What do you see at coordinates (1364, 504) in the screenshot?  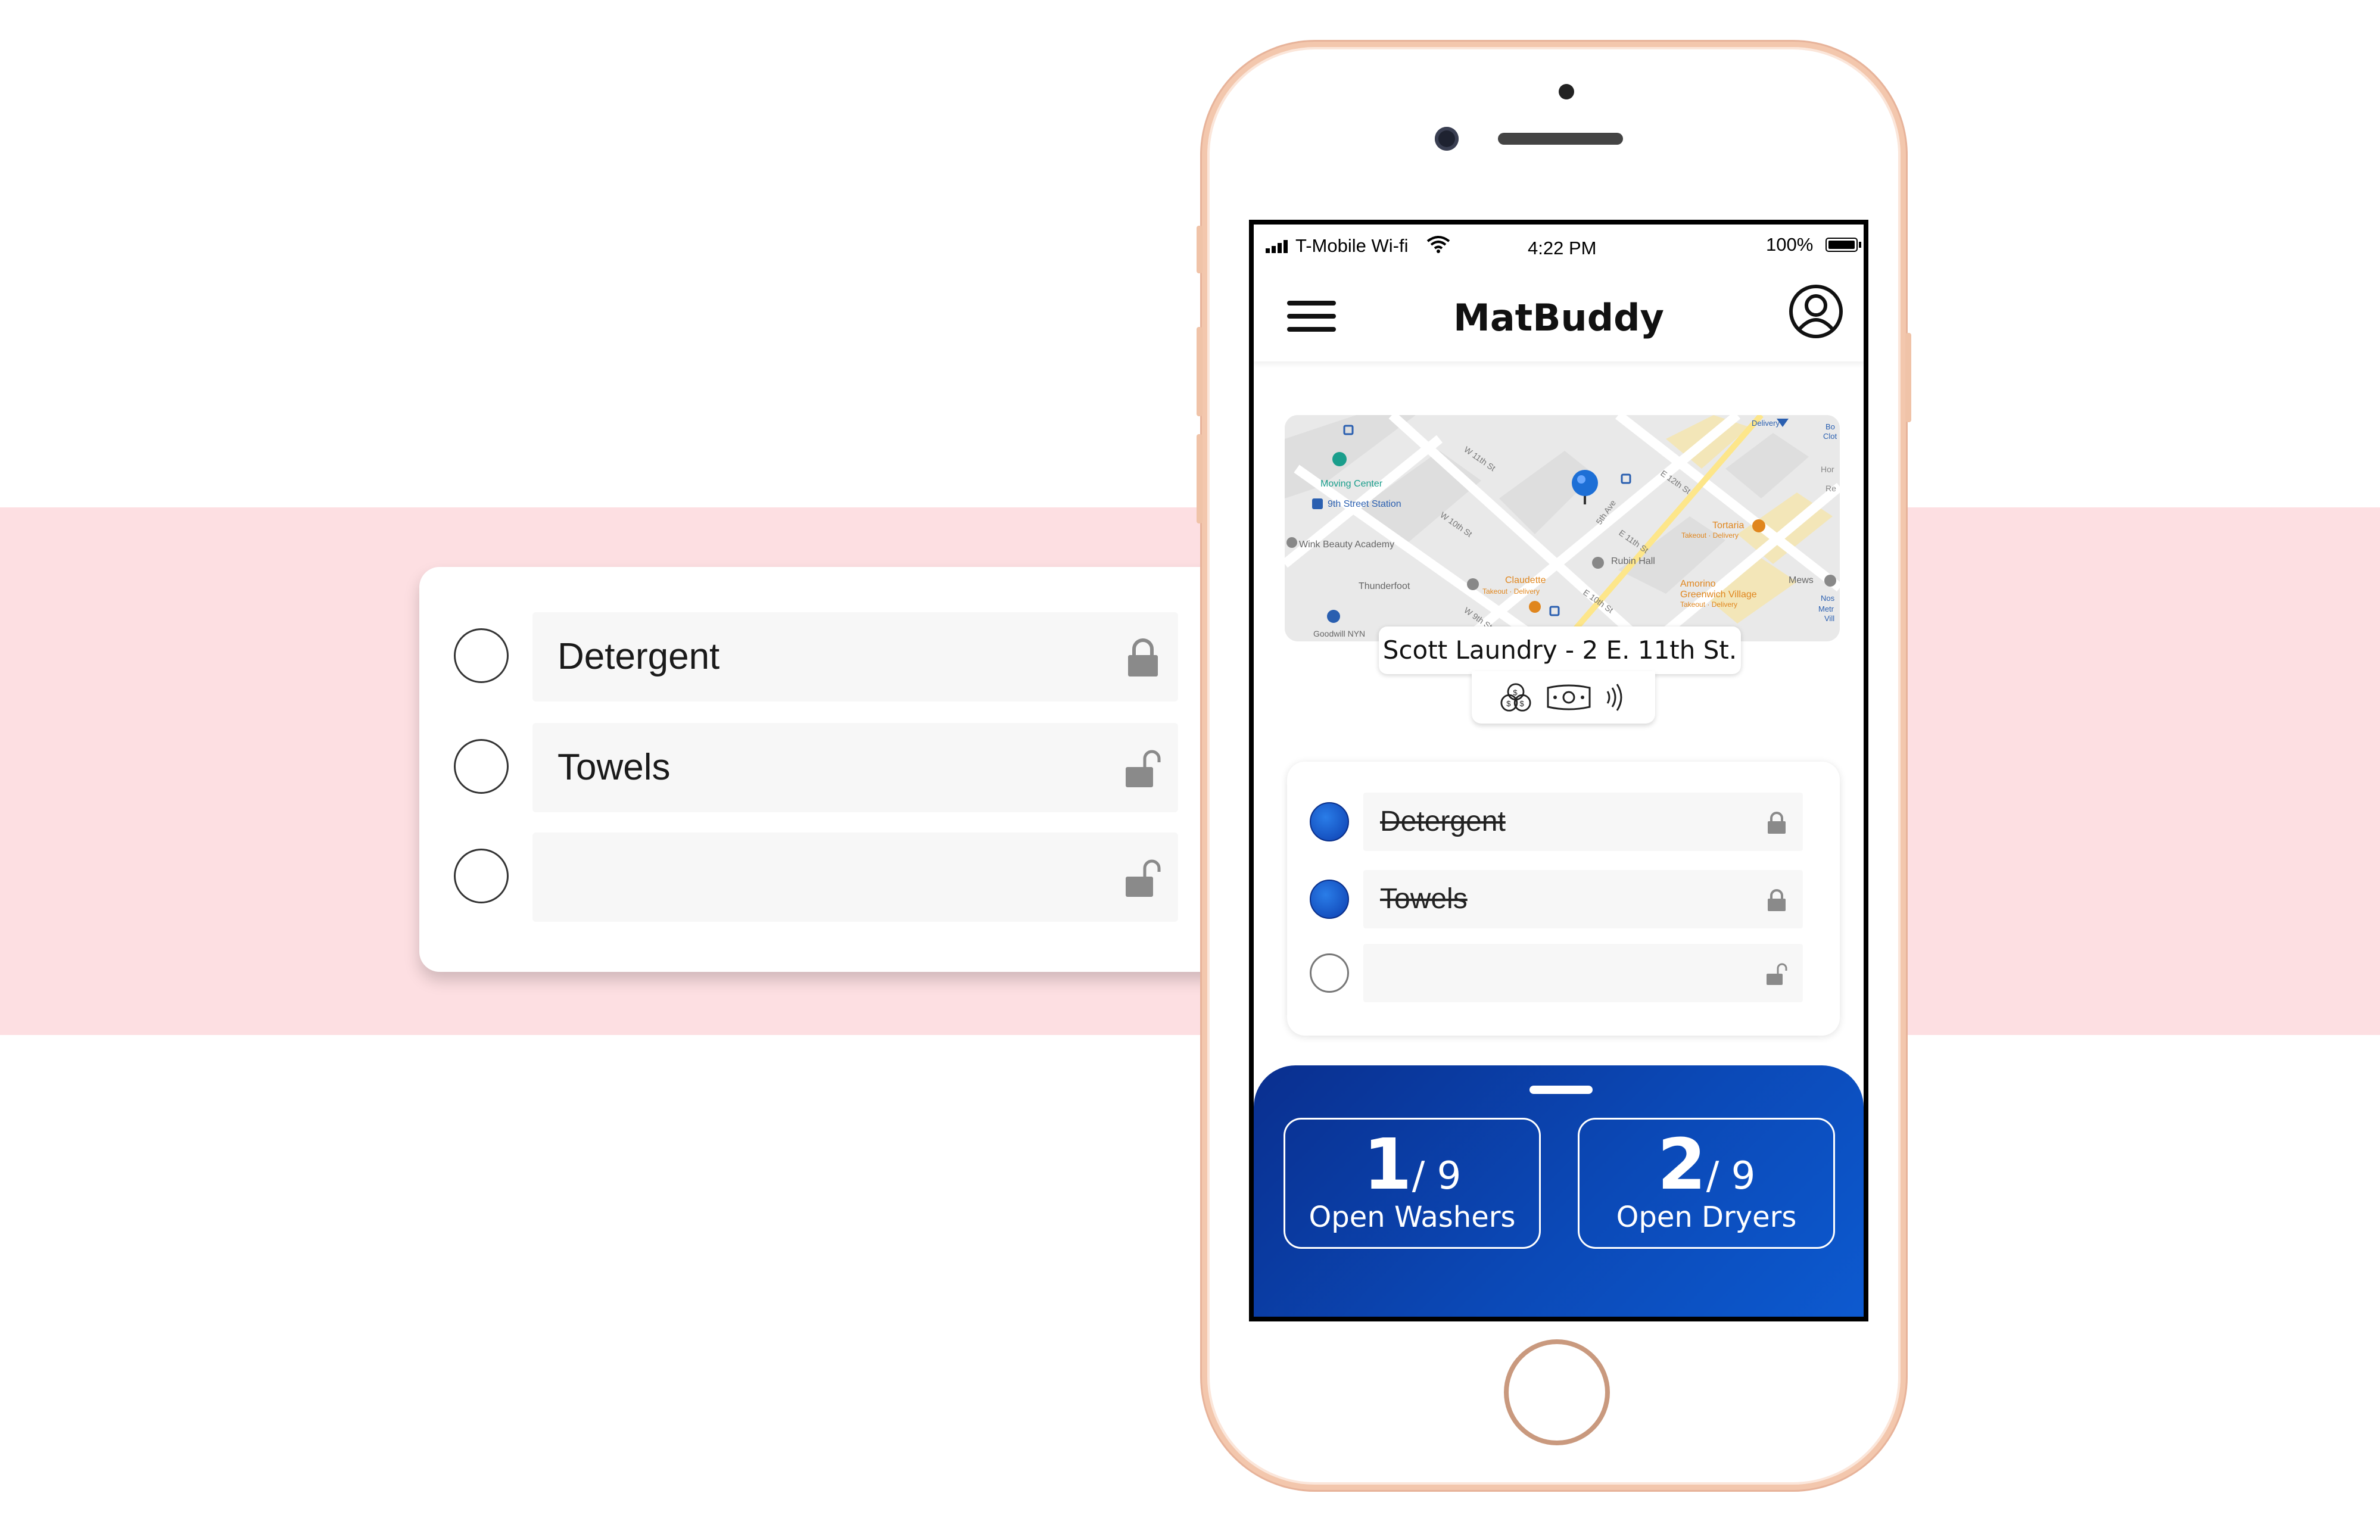 I see `map-poi-label: 9th Street Station` at bounding box center [1364, 504].